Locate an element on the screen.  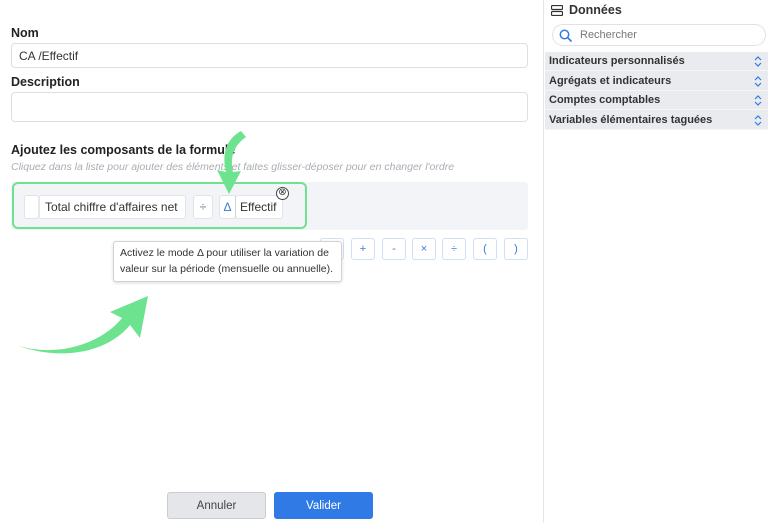
section-comptes-comptables: Comptes comptables is located at coordinates (656, 100).